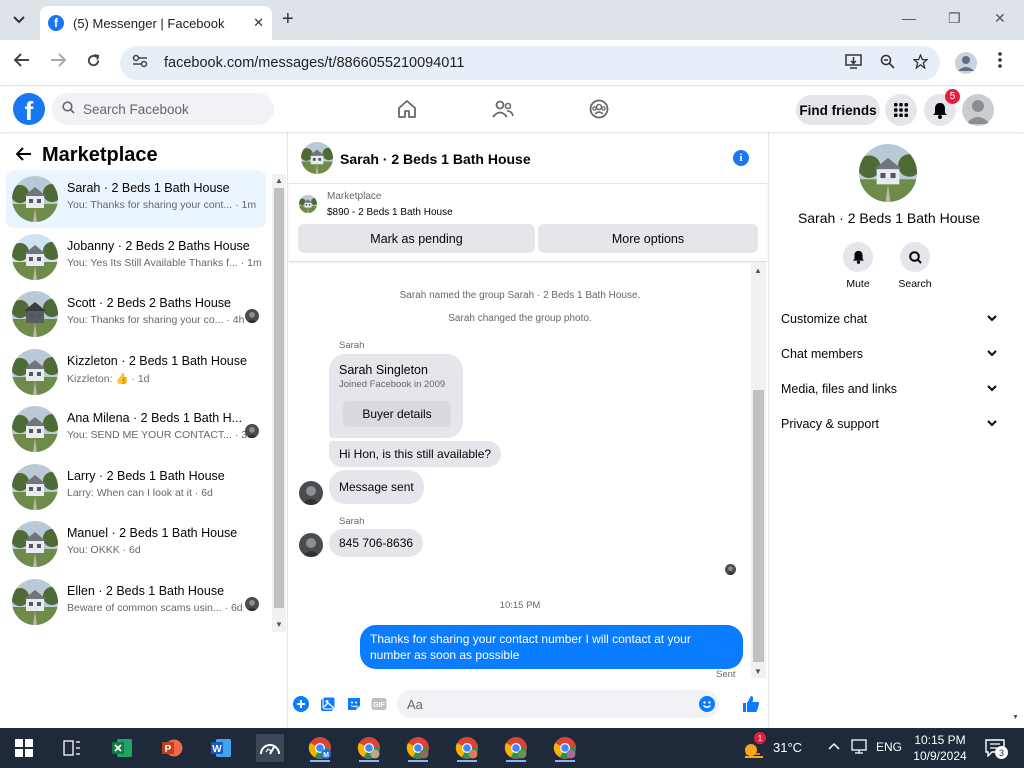 This screenshot has height=768, width=1024. I want to click on message-input-box, so click(558, 704).